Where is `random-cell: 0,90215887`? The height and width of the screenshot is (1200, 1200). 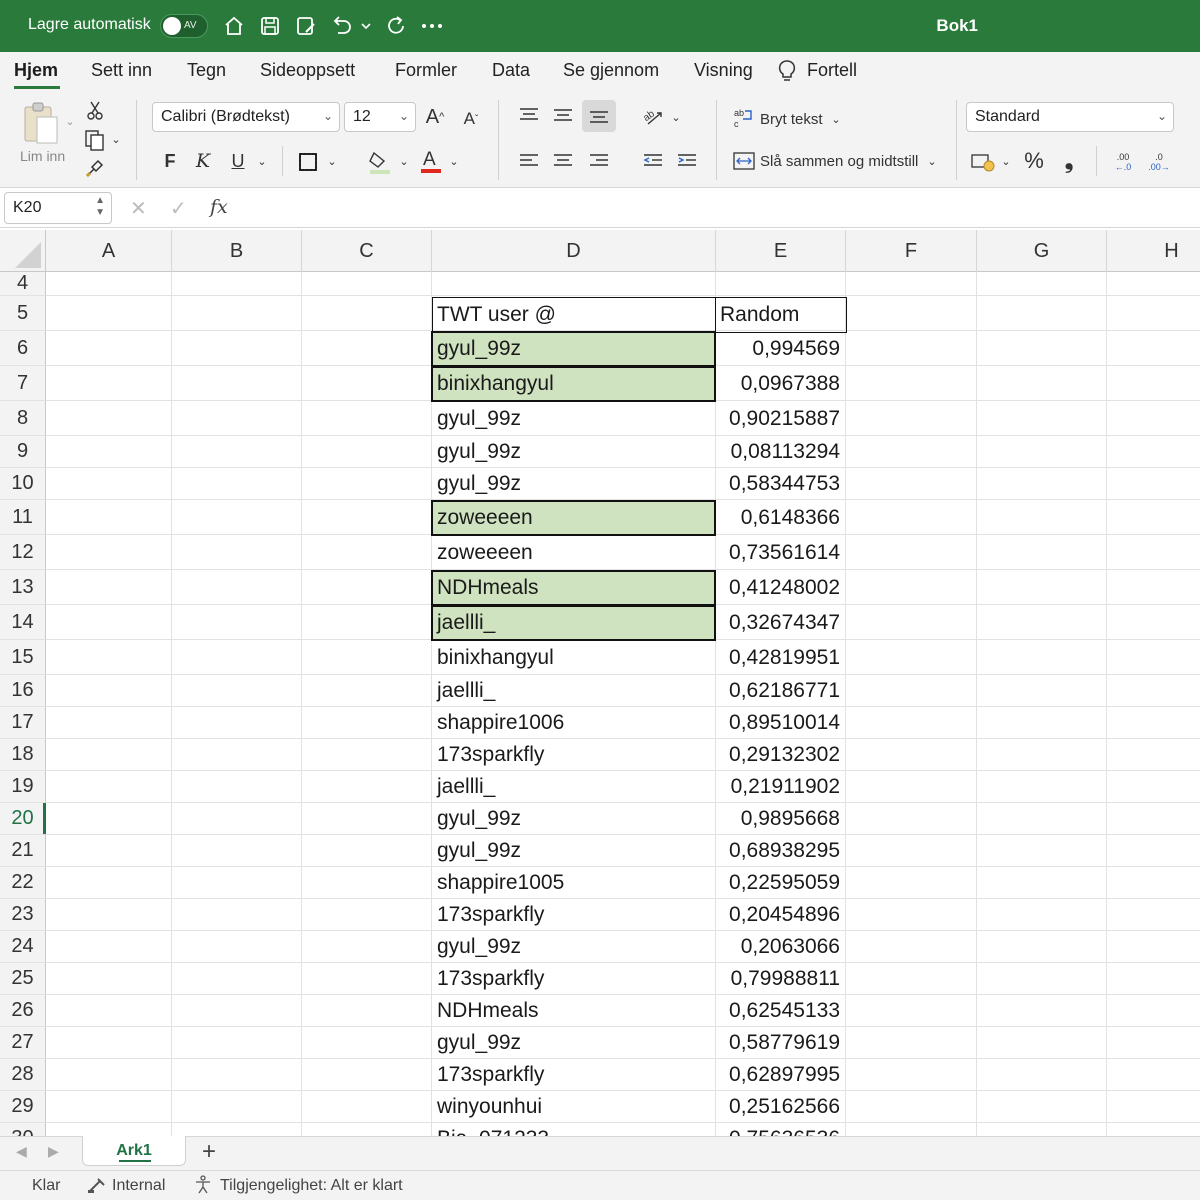 random-cell: 0,90215887 is located at coordinates (784, 418).